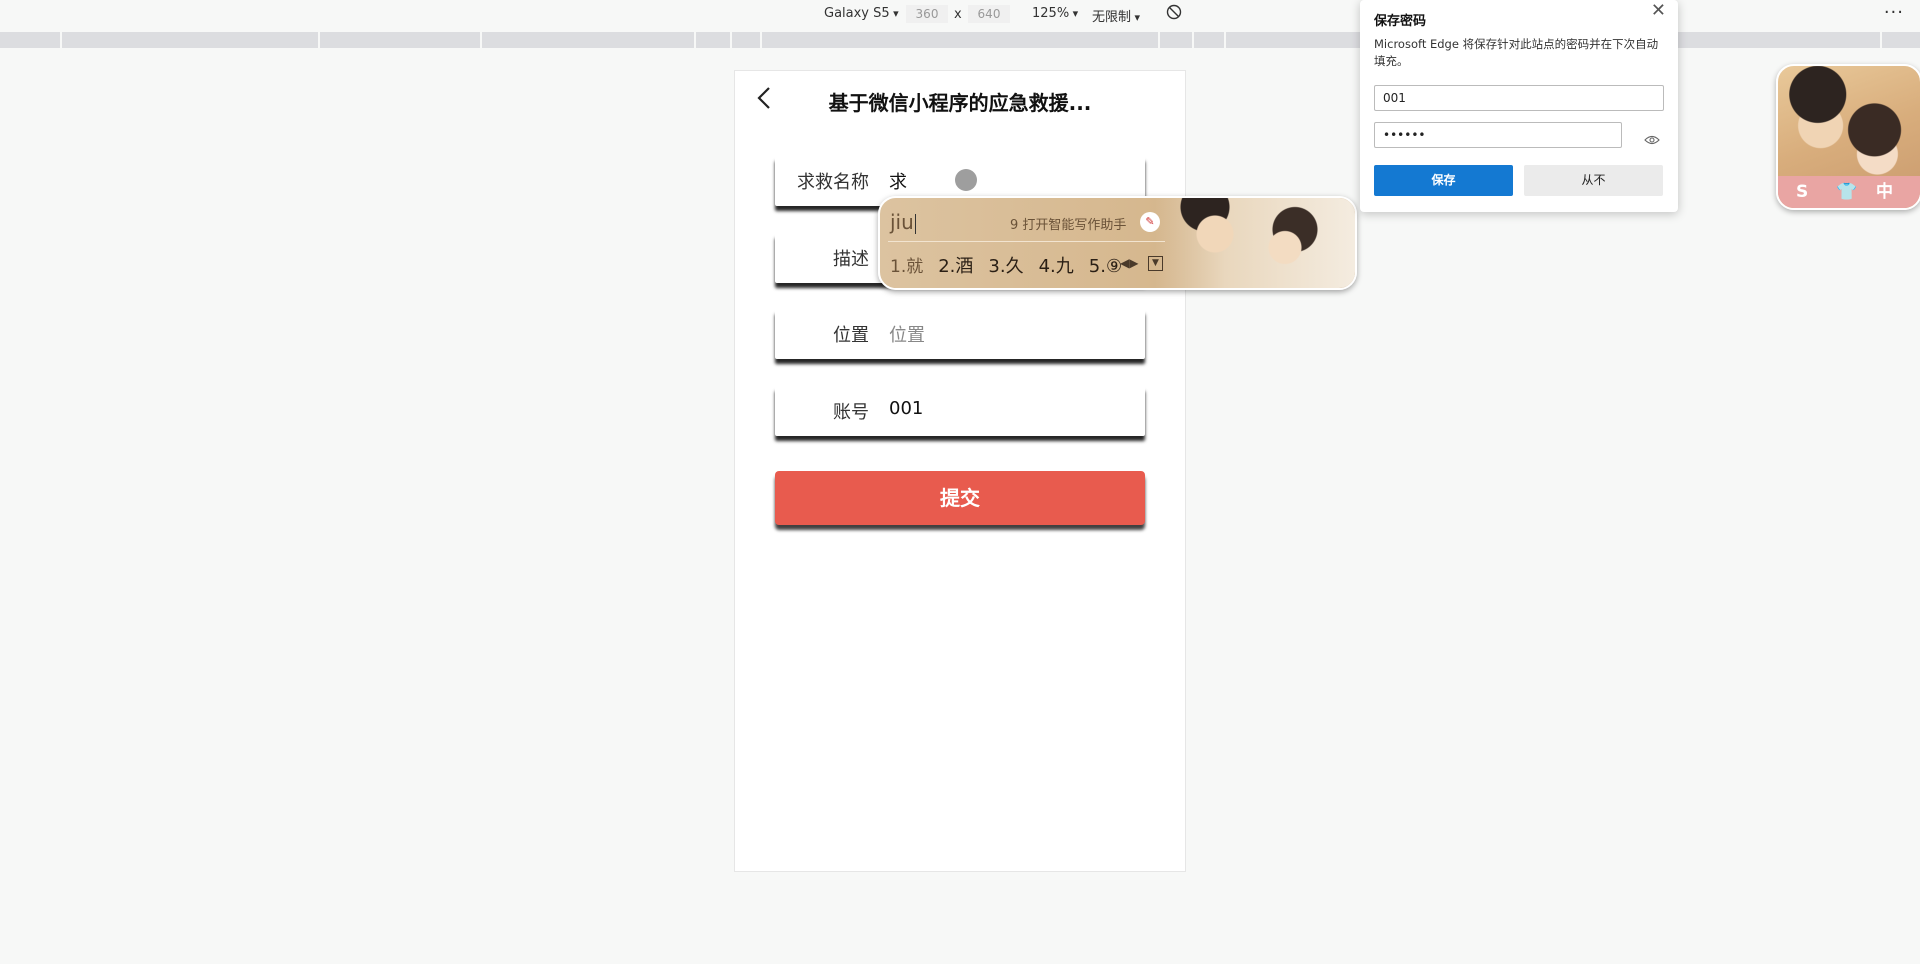 The width and height of the screenshot is (1920, 964). I want to click on more-icon: ···, so click(1894, 12).